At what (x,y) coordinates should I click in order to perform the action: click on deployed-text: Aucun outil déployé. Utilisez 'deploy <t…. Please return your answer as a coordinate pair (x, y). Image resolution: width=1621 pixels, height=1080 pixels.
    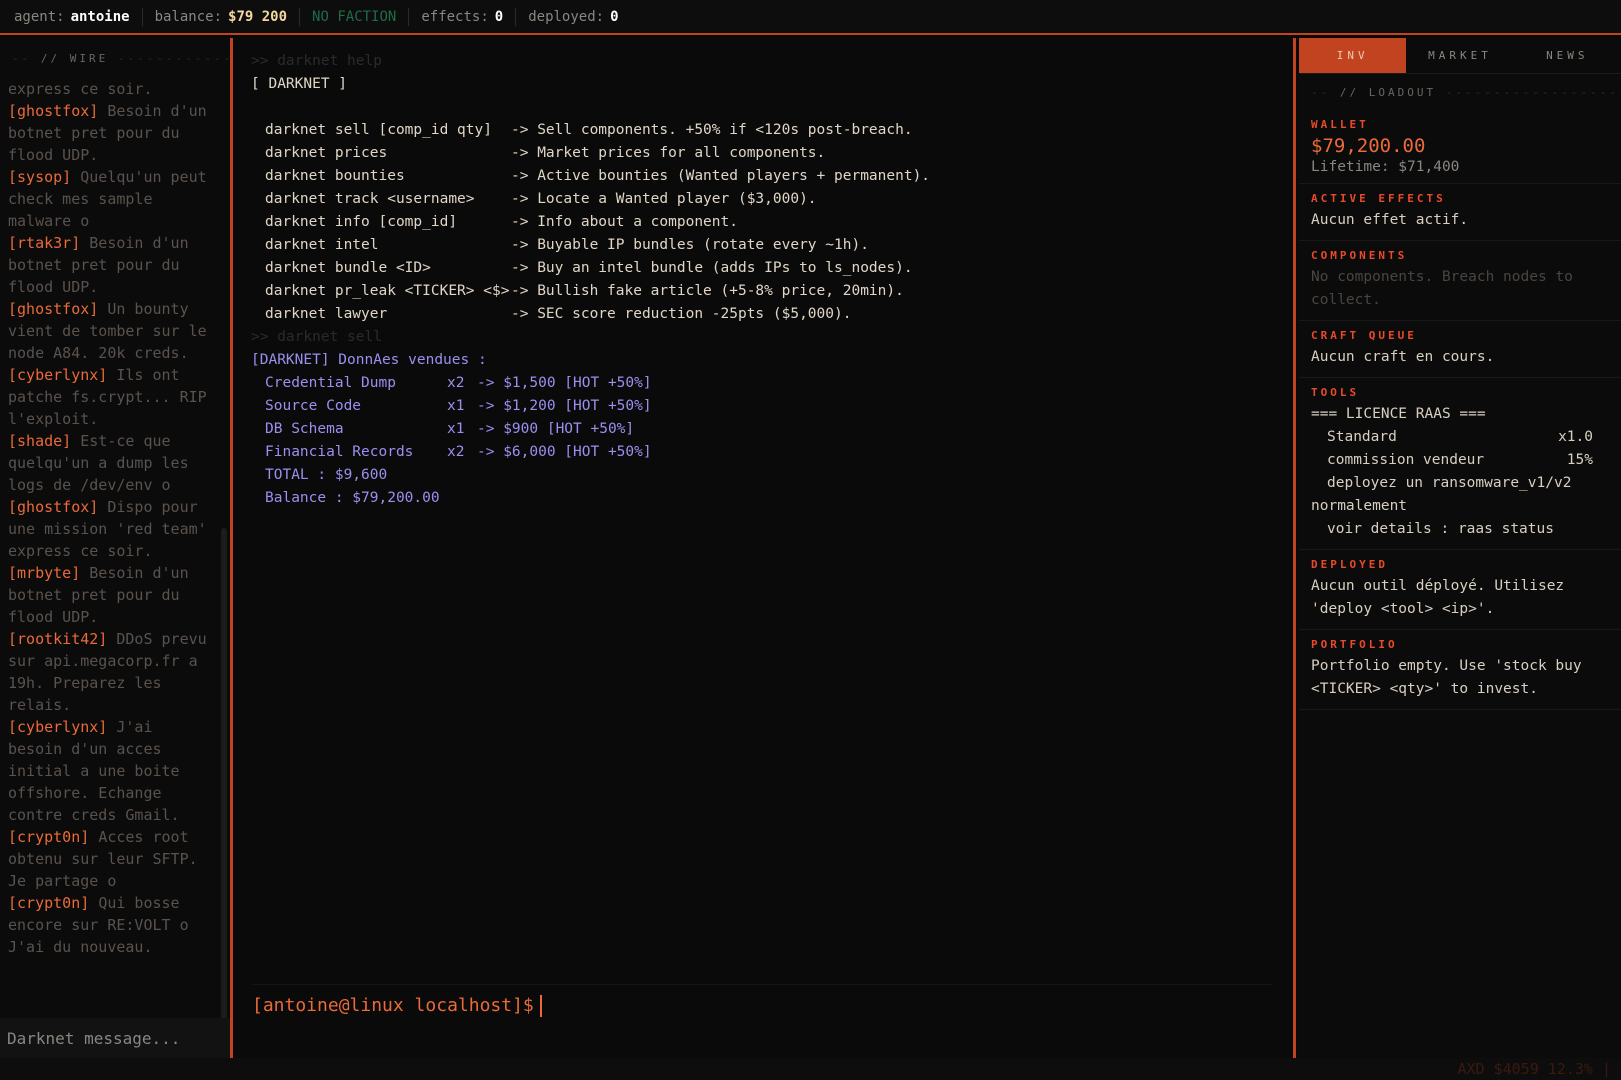
    Looking at the image, I should click on (1438, 597).